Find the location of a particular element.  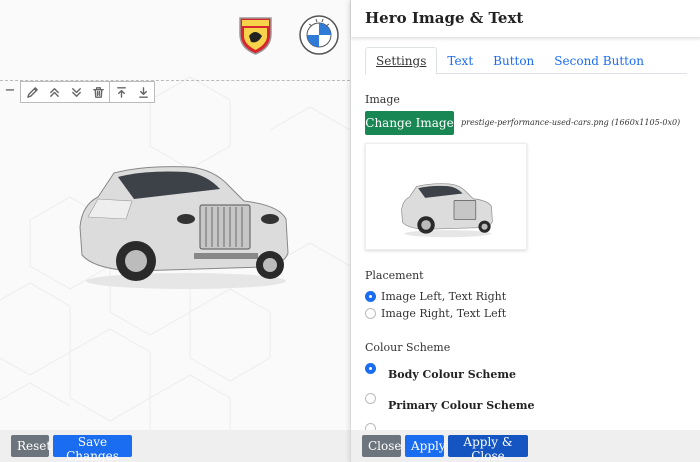

close-button: Close is located at coordinates (382, 446).